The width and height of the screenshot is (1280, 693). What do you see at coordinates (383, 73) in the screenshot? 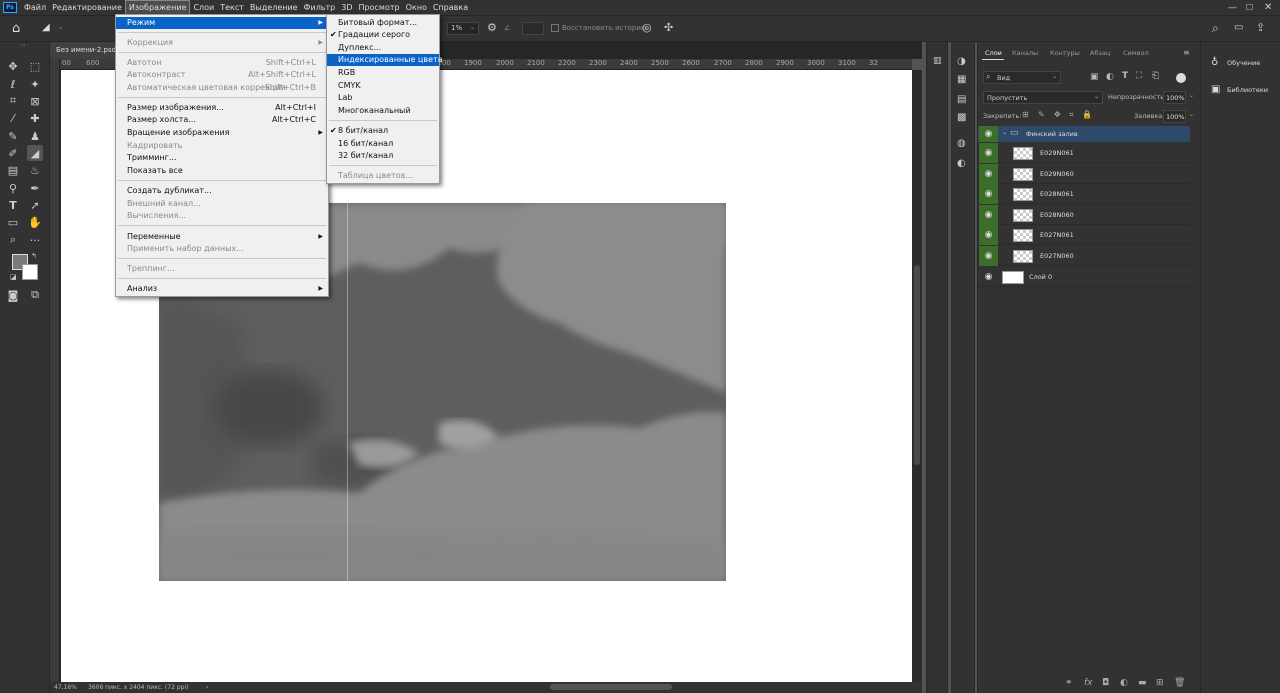
I see `mode-item-rgb: RGB` at bounding box center [383, 73].